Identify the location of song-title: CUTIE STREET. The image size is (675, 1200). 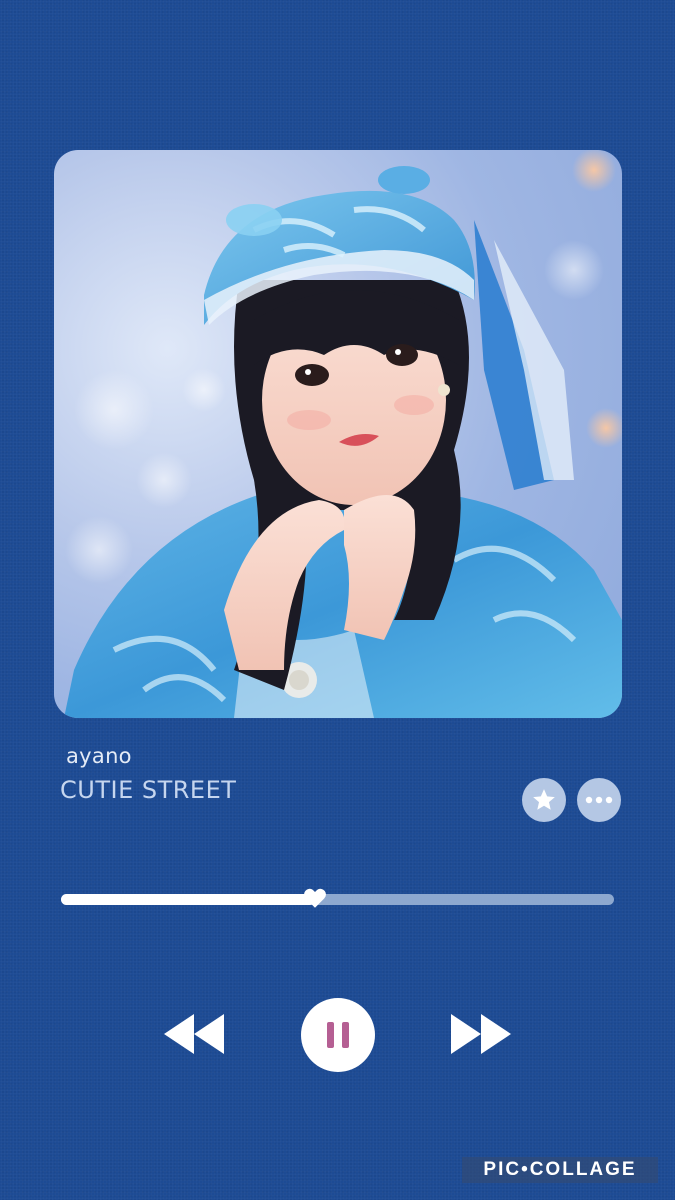
(148, 790).